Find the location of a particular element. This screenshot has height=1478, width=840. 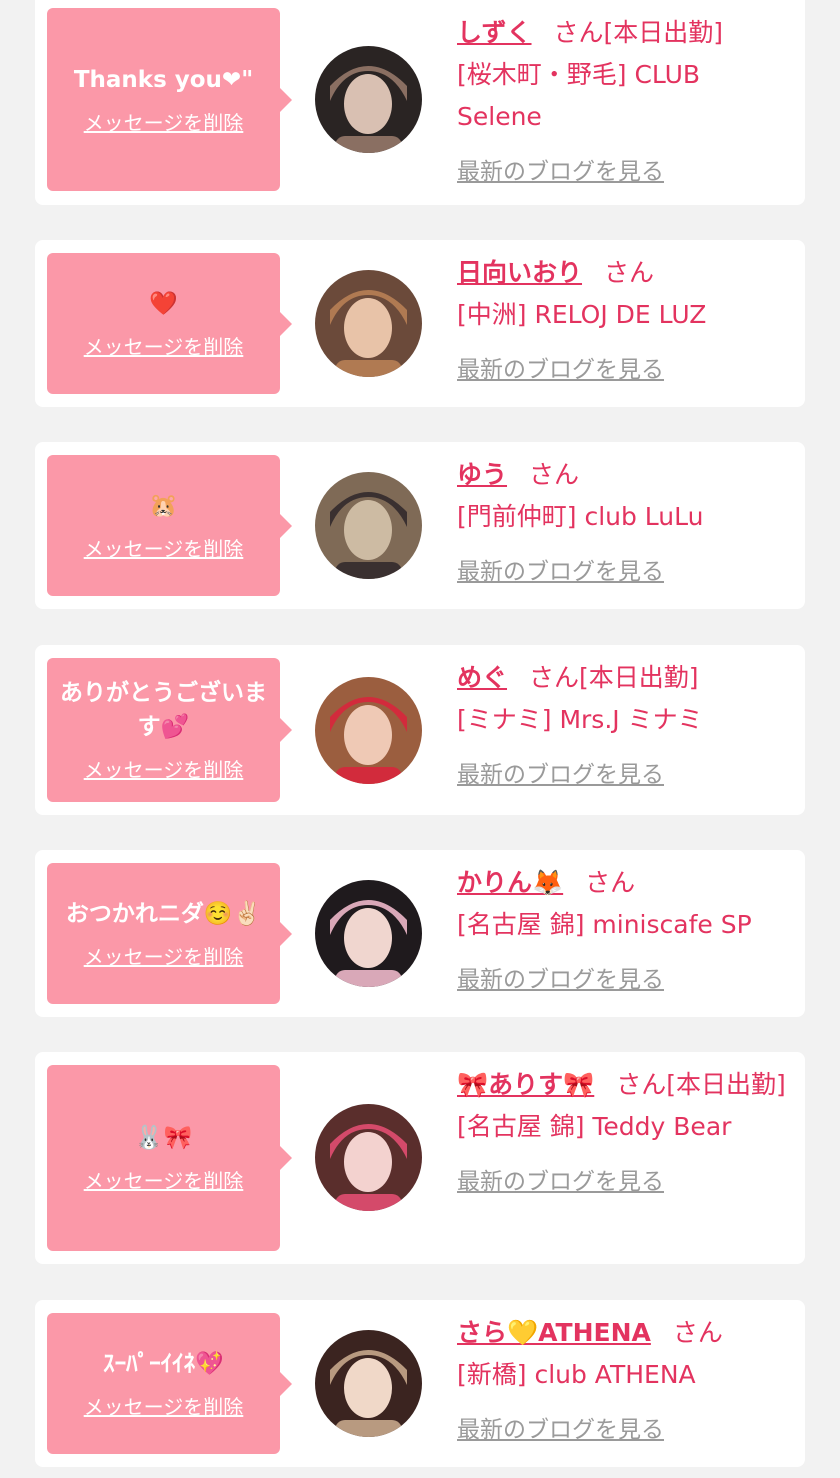

cast-name-link: ゆう is located at coordinates (482, 474).